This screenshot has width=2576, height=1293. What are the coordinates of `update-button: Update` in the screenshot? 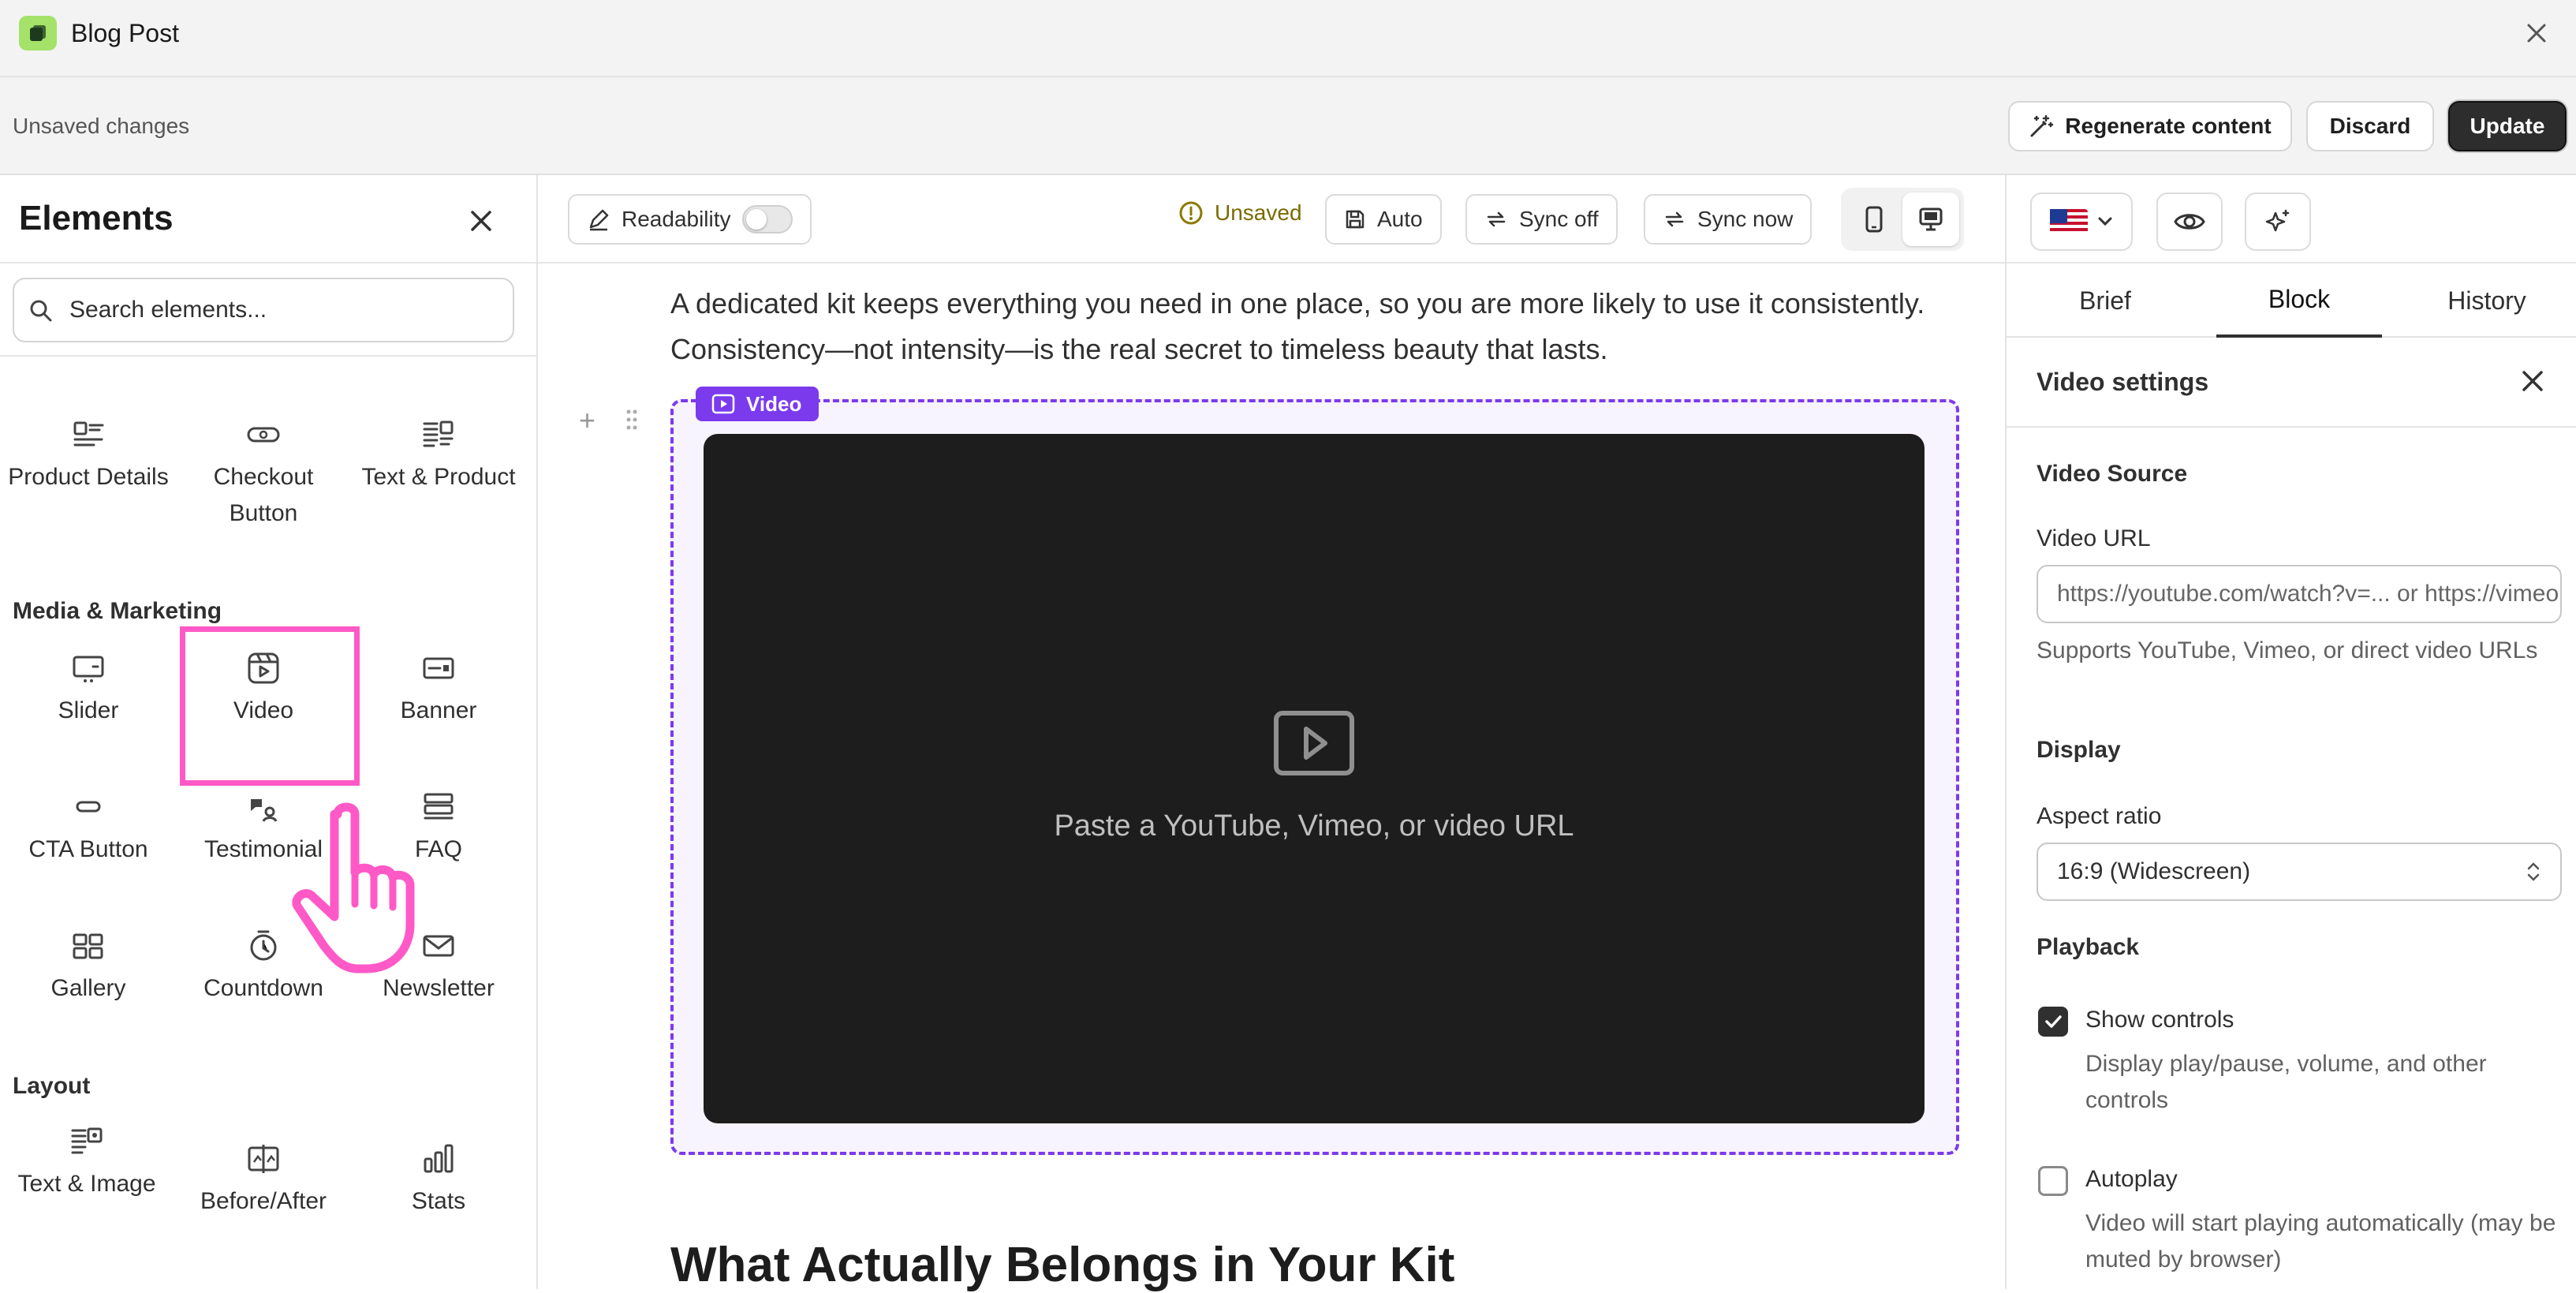 It's located at (2507, 126).